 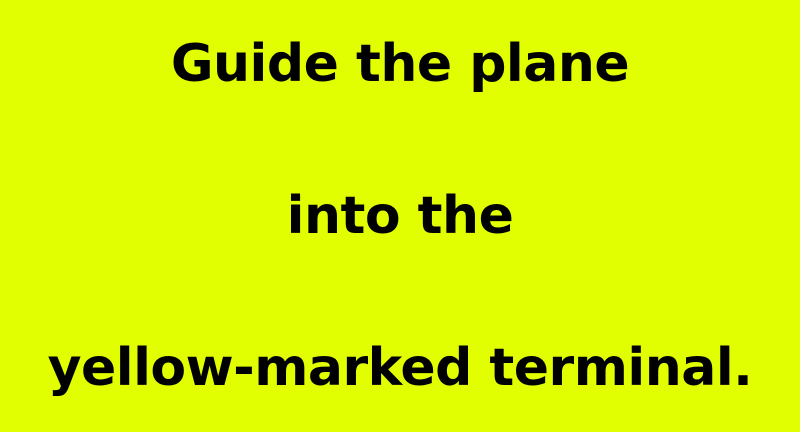 I want to click on instruction-line-2: into the, so click(x=400, y=216).